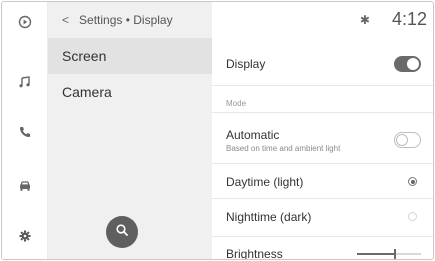 This screenshot has width=435, height=261. I want to click on settings-rail-button, so click(25, 236).